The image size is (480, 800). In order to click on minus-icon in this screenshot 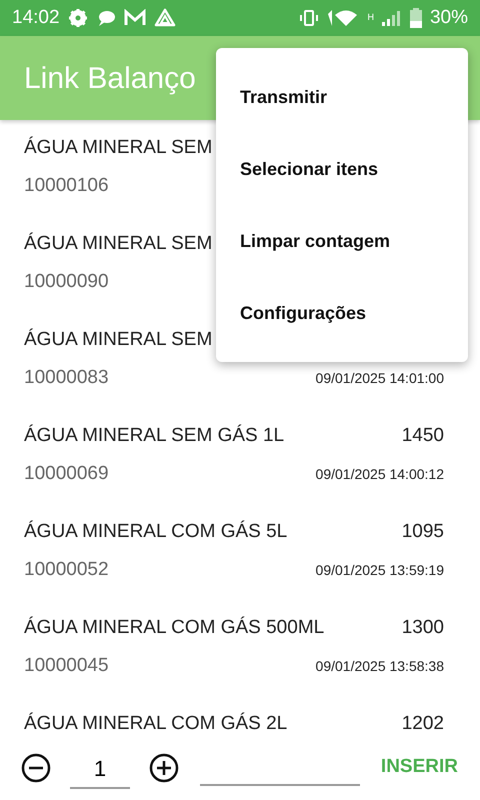, I will do `click(36, 768)`.